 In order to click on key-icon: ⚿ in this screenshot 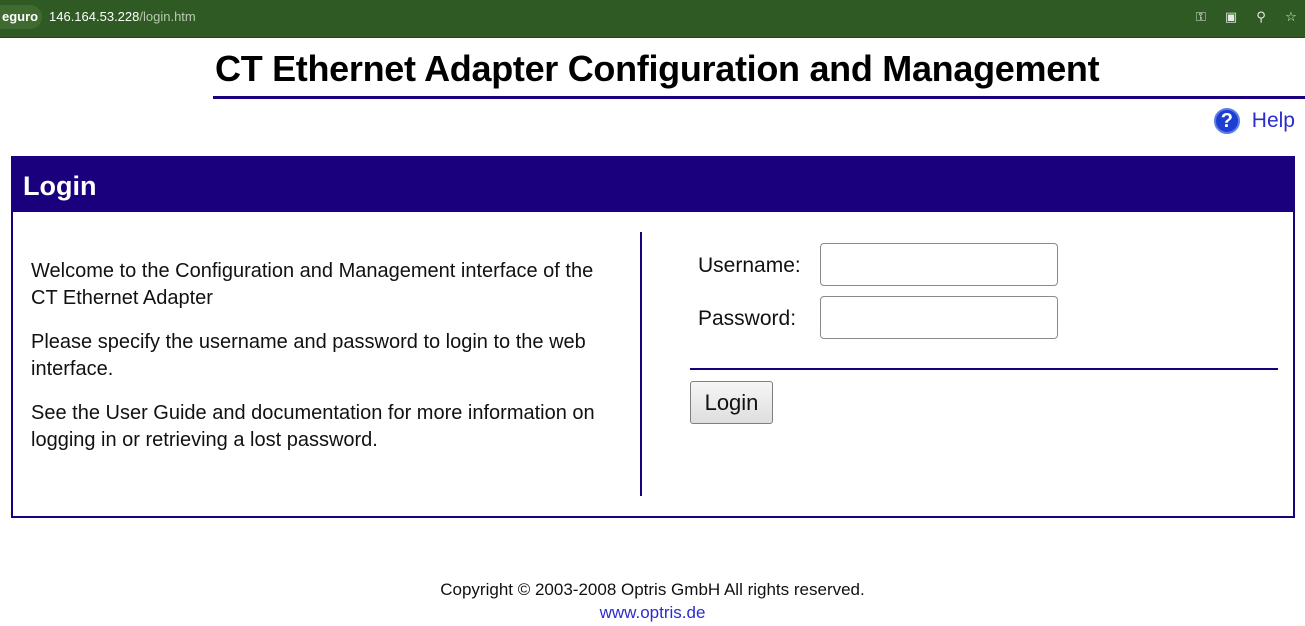, I will do `click(1201, 17)`.